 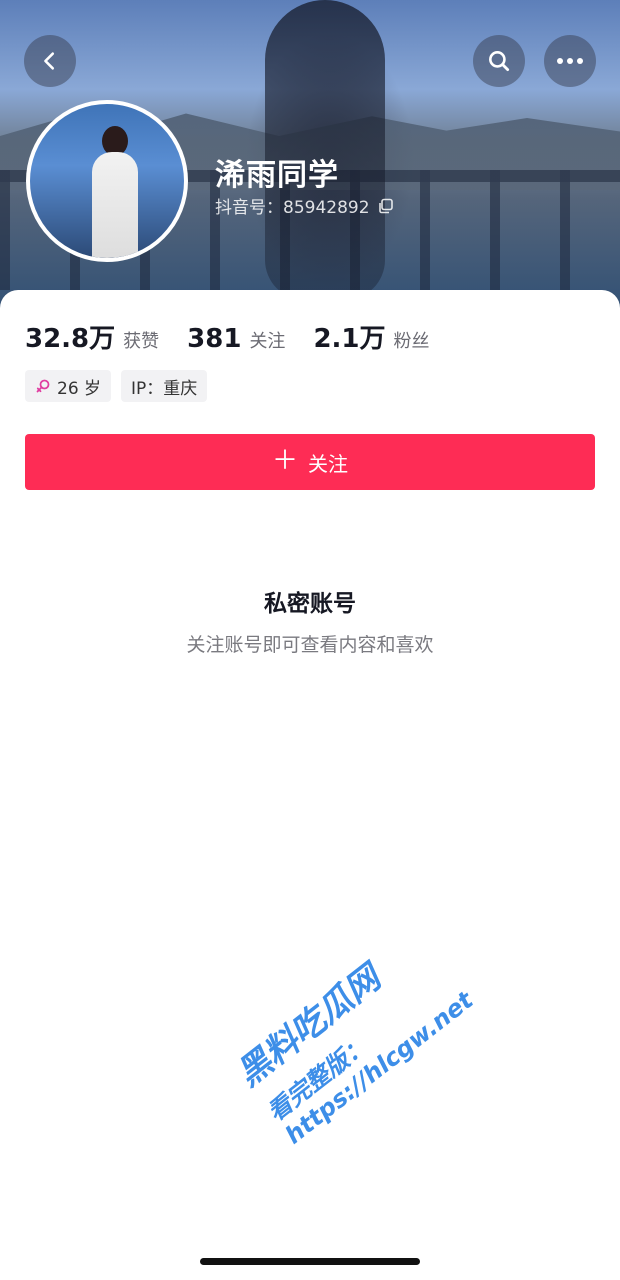 I want to click on female-icon, so click(x=43, y=386).